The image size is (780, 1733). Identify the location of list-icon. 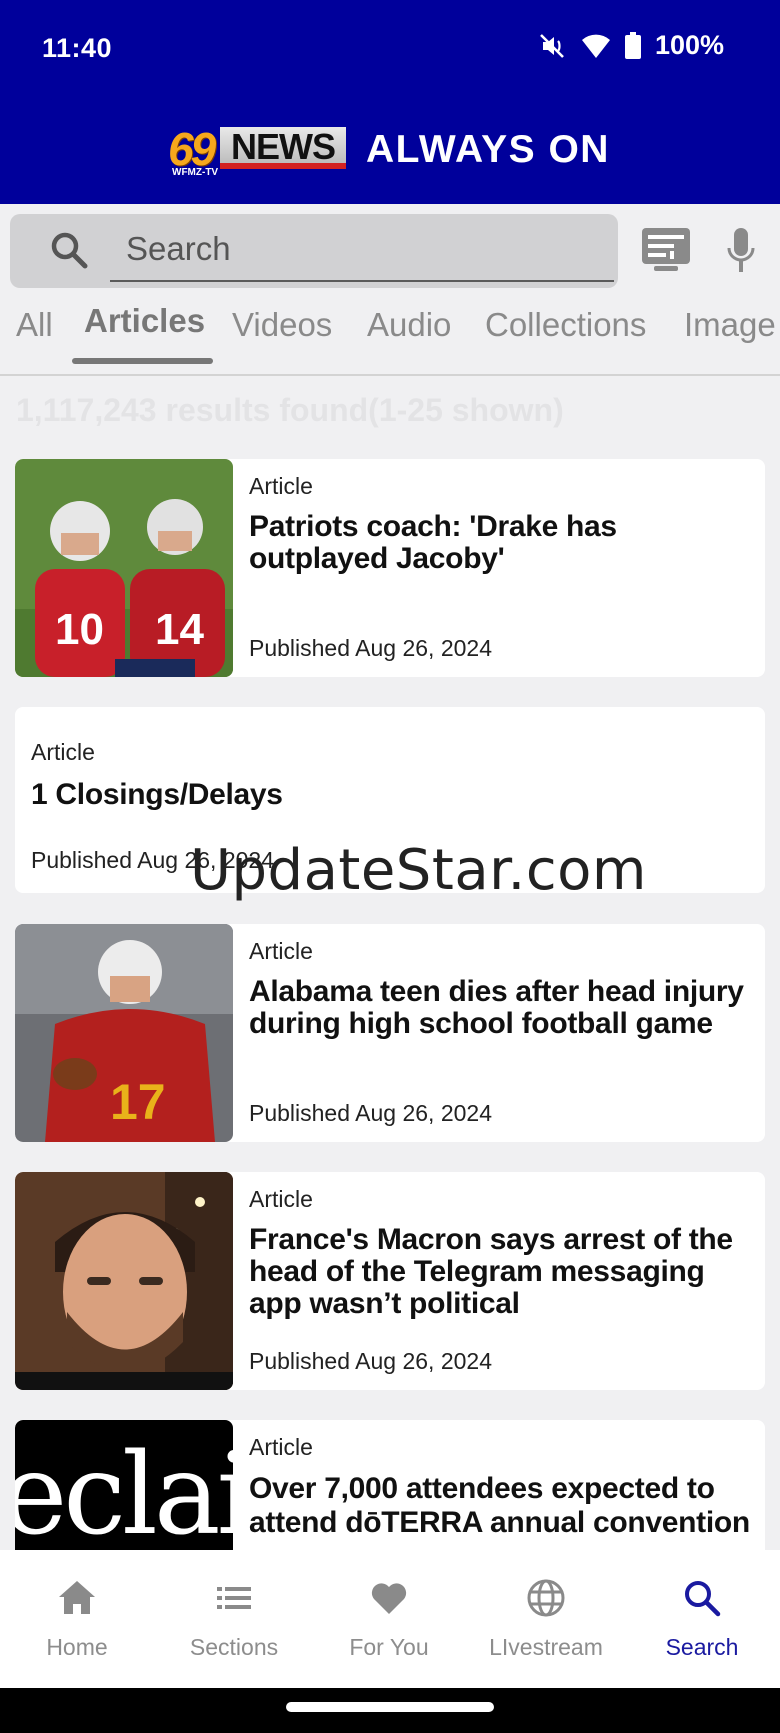
(234, 1598).